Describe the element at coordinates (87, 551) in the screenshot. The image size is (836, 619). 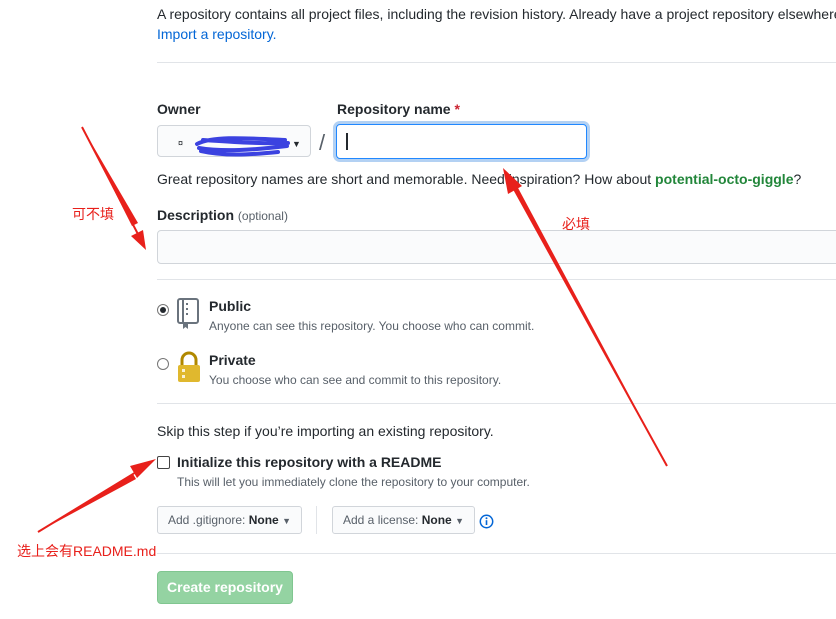
I see `annotation-readme: 选上会有README.md` at that location.